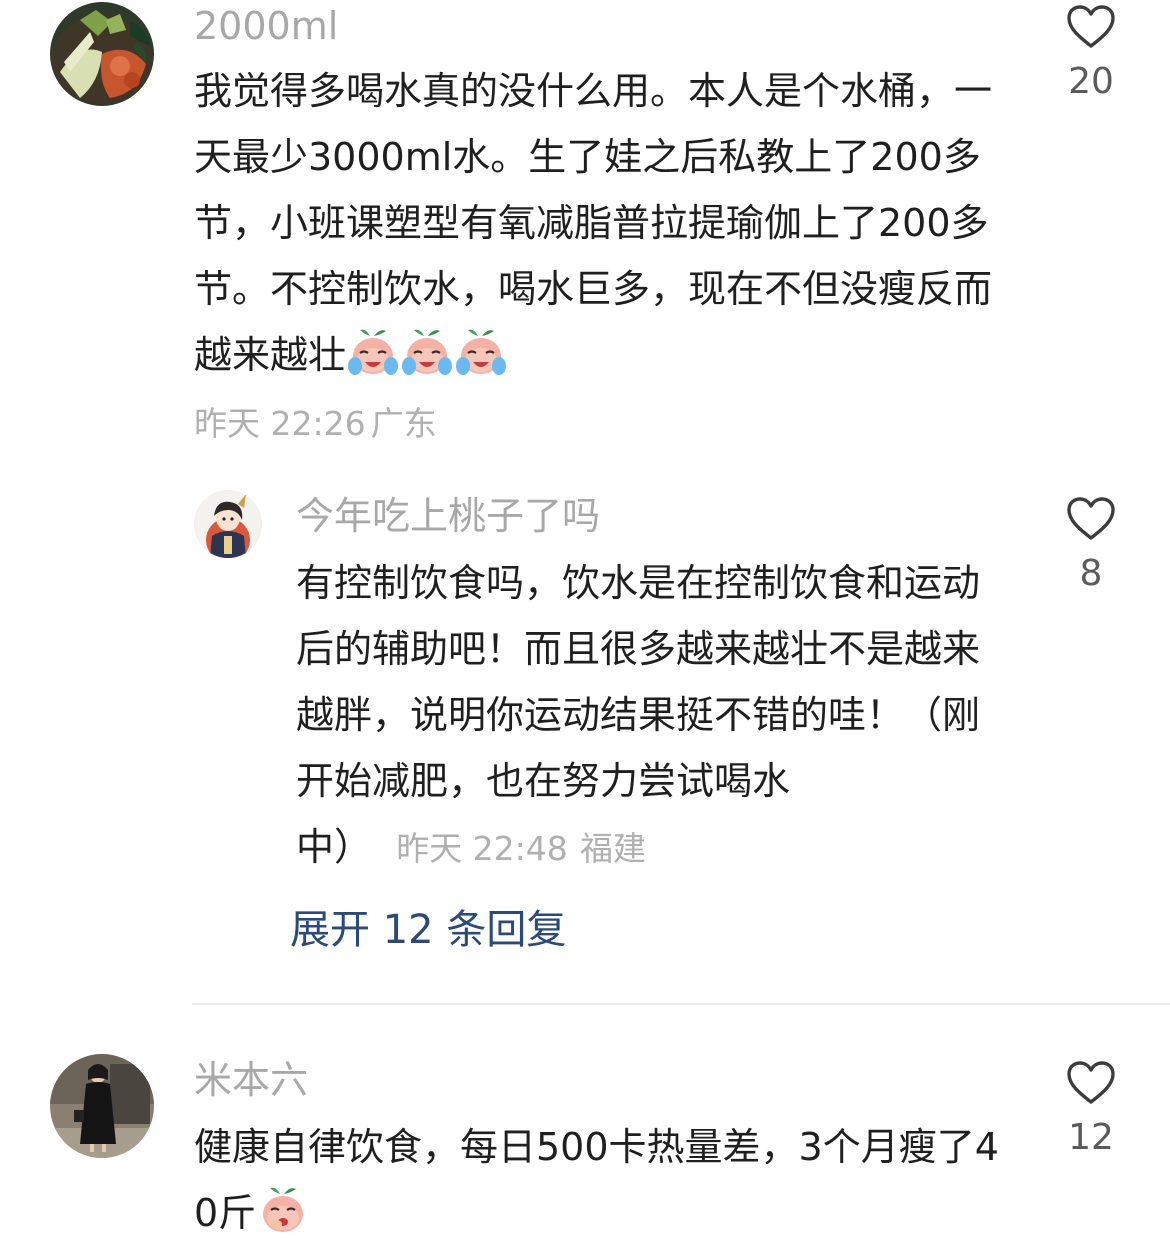  I want to click on expand-replies-link: 展开 12 条回复, so click(428, 930).